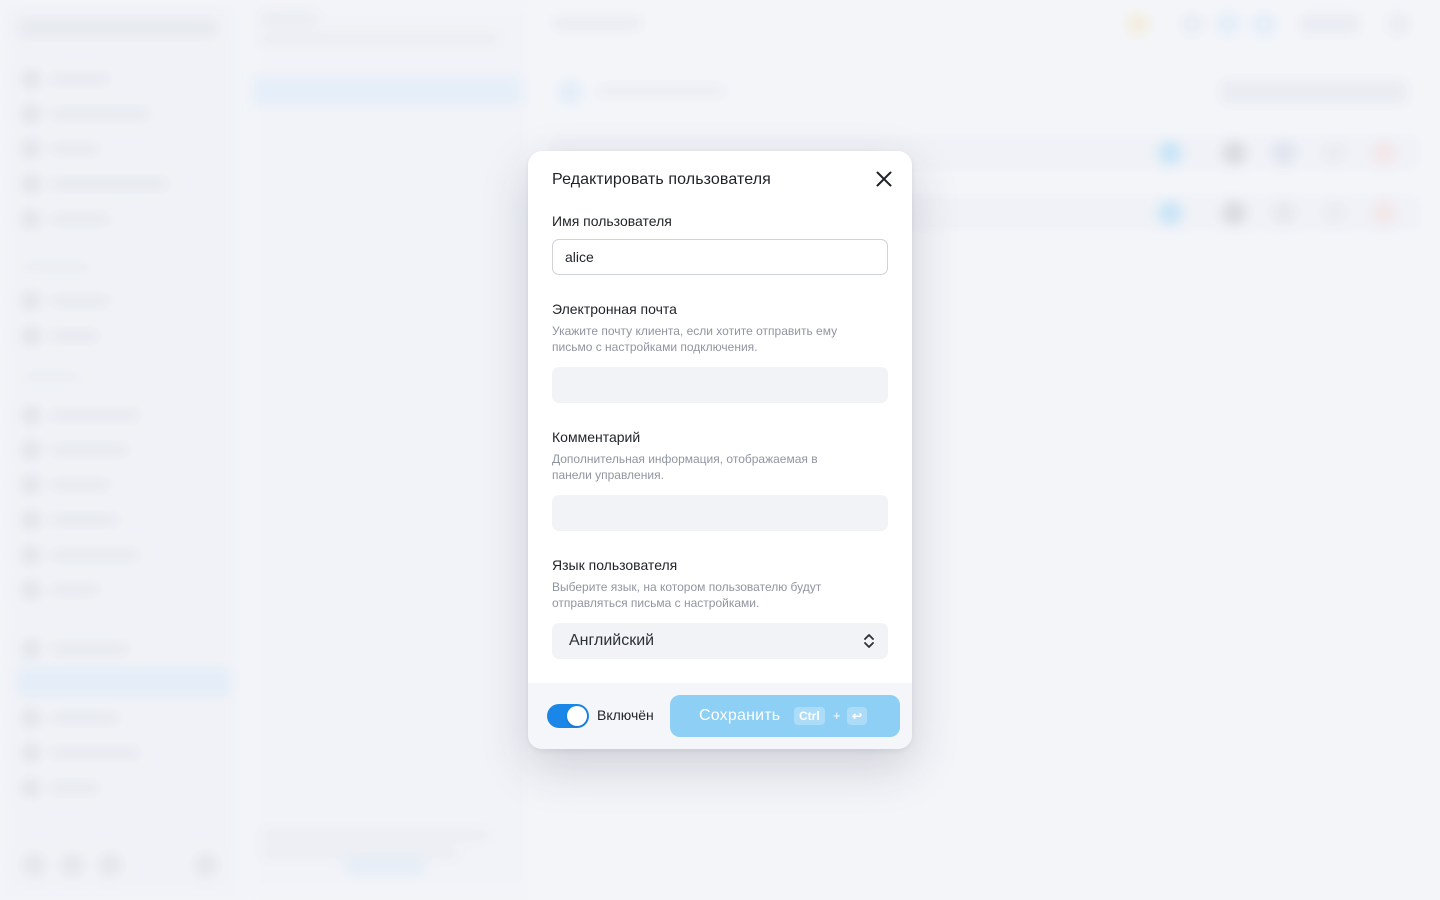 This screenshot has height=900, width=1440. What do you see at coordinates (720, 513) in the screenshot?
I see `comment-input` at bounding box center [720, 513].